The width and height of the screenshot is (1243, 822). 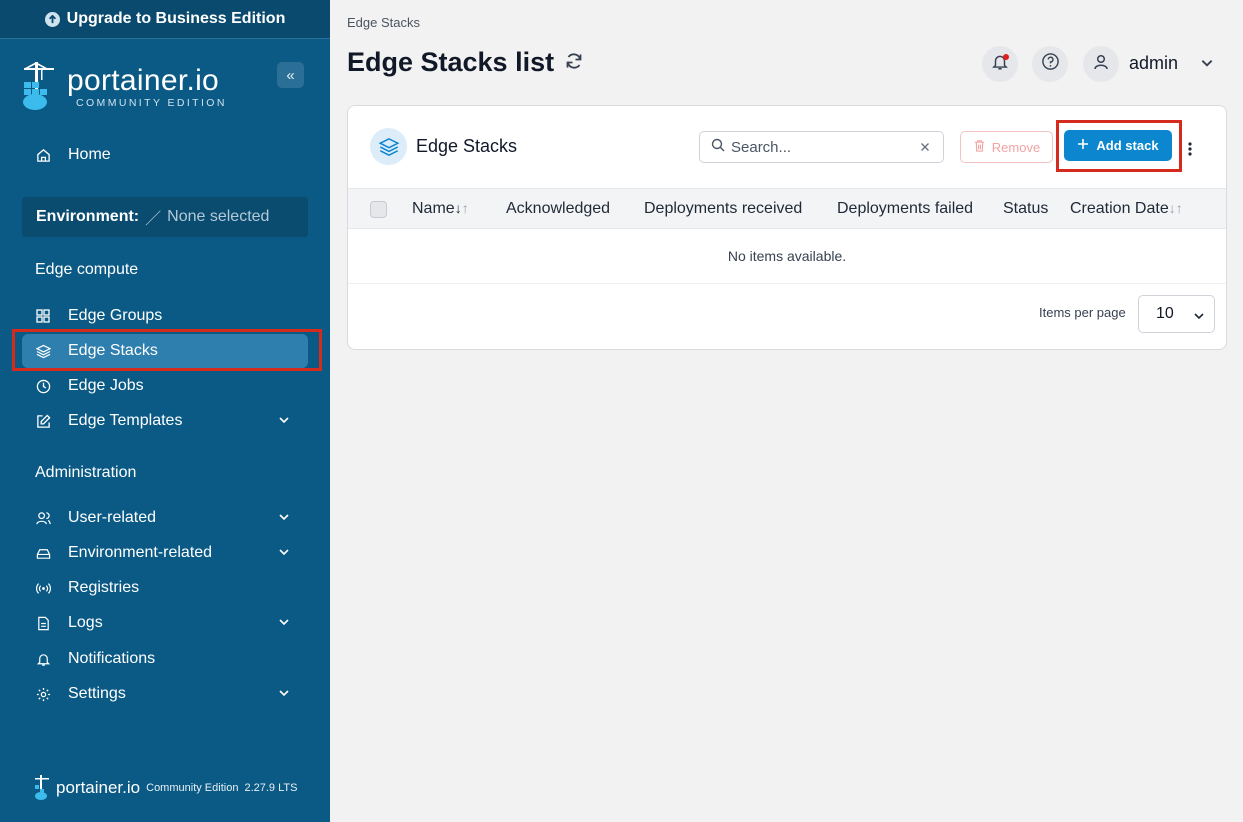 I want to click on empty-state: No items available., so click(x=787, y=256).